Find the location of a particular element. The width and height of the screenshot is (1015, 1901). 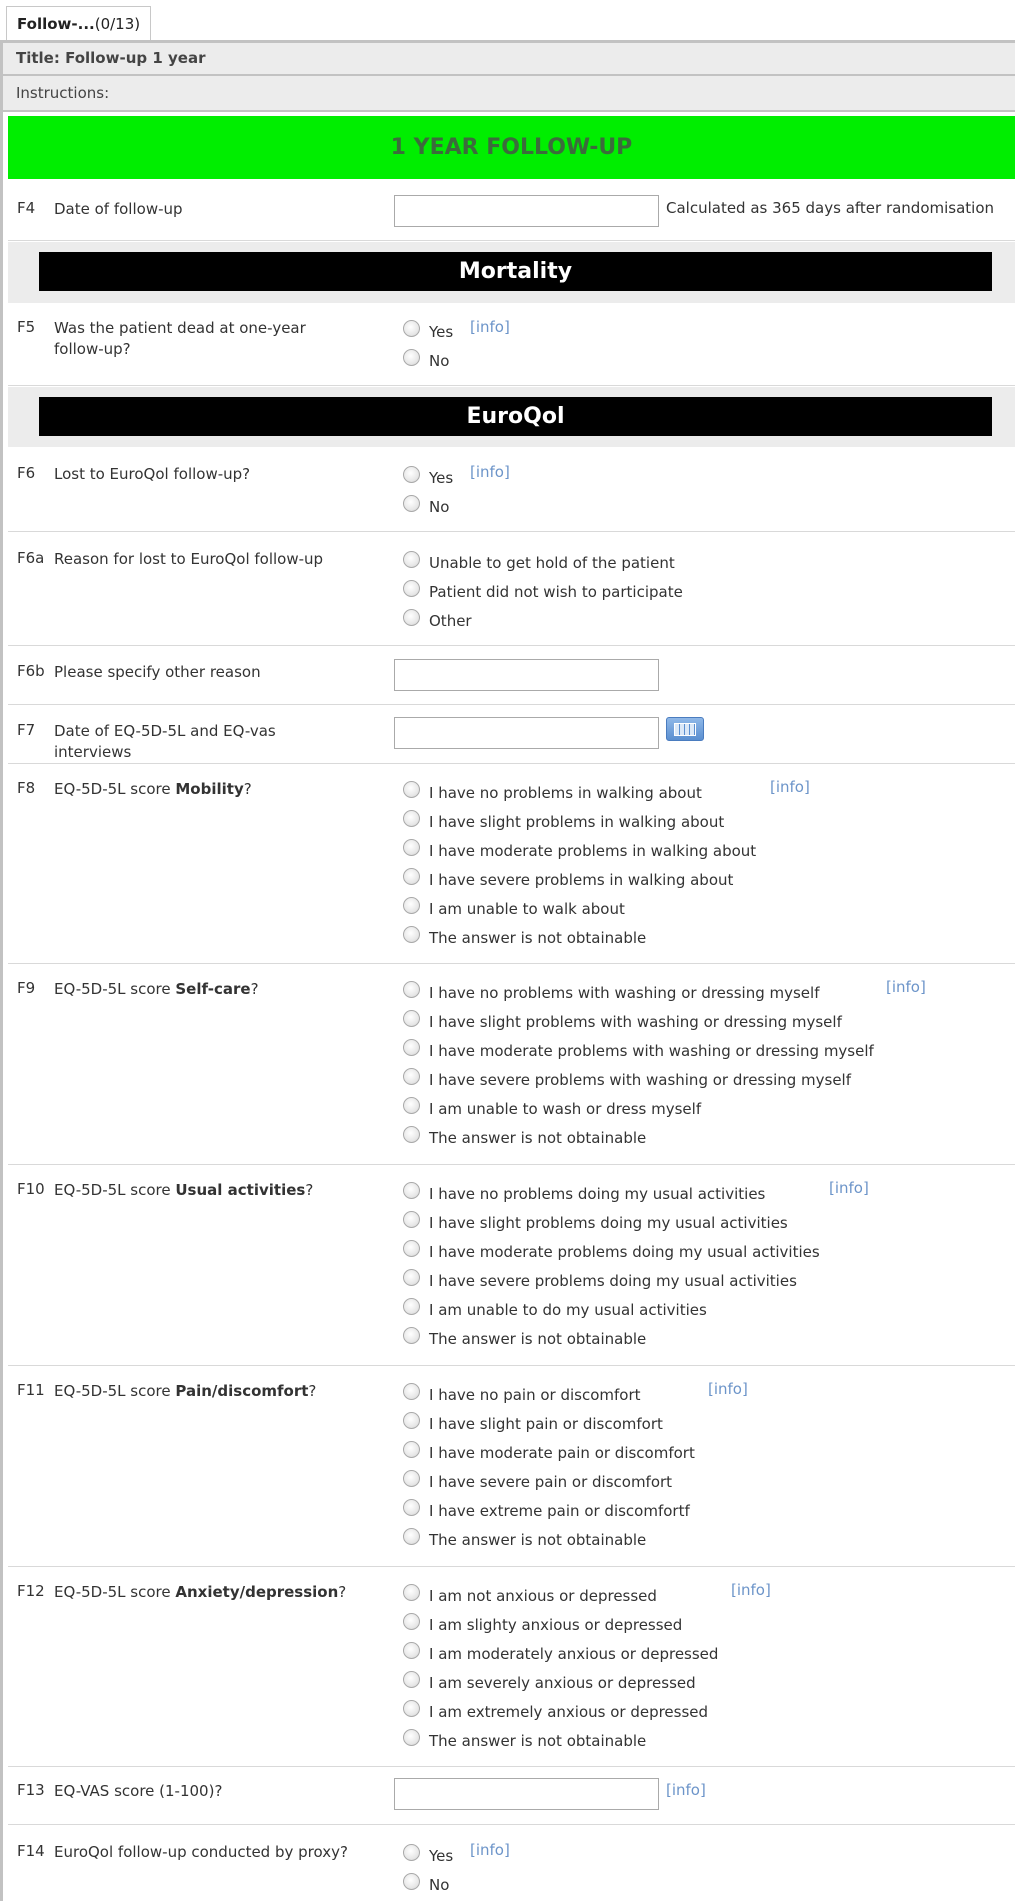

calendar-icon is located at coordinates (685, 729).